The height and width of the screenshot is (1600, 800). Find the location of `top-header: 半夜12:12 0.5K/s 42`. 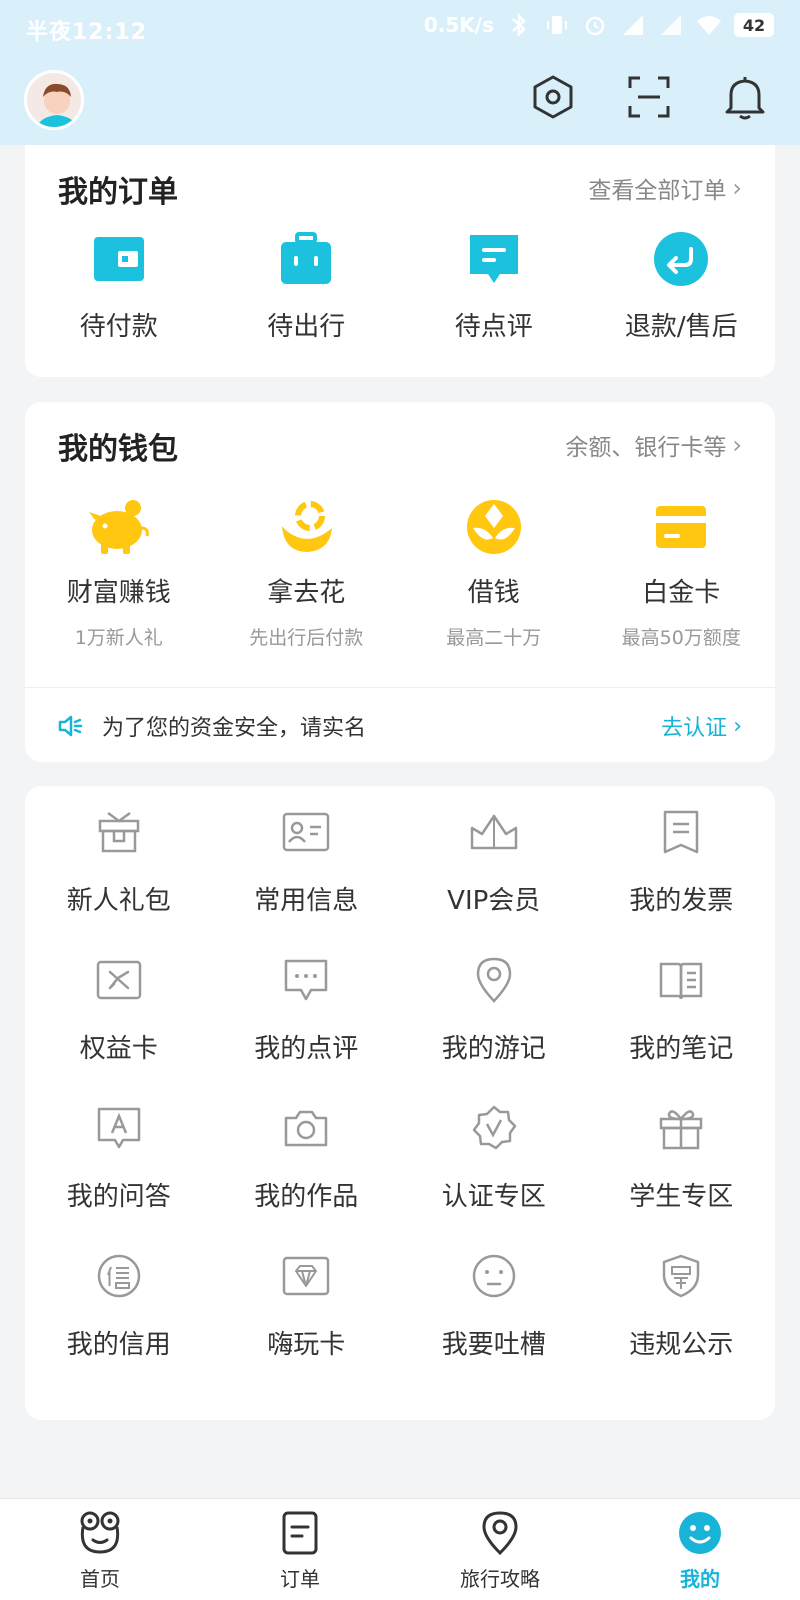

top-header: 半夜12:12 0.5K/s 42 is located at coordinates (400, 72).